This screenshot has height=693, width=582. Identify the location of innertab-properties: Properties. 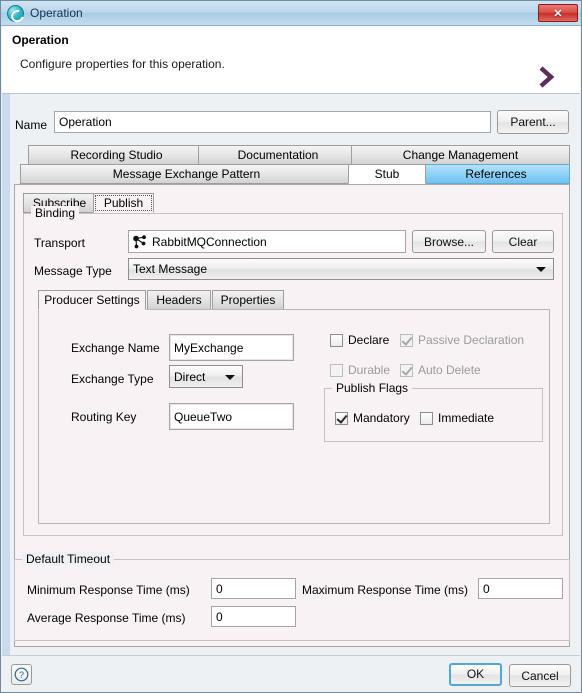
(248, 300).